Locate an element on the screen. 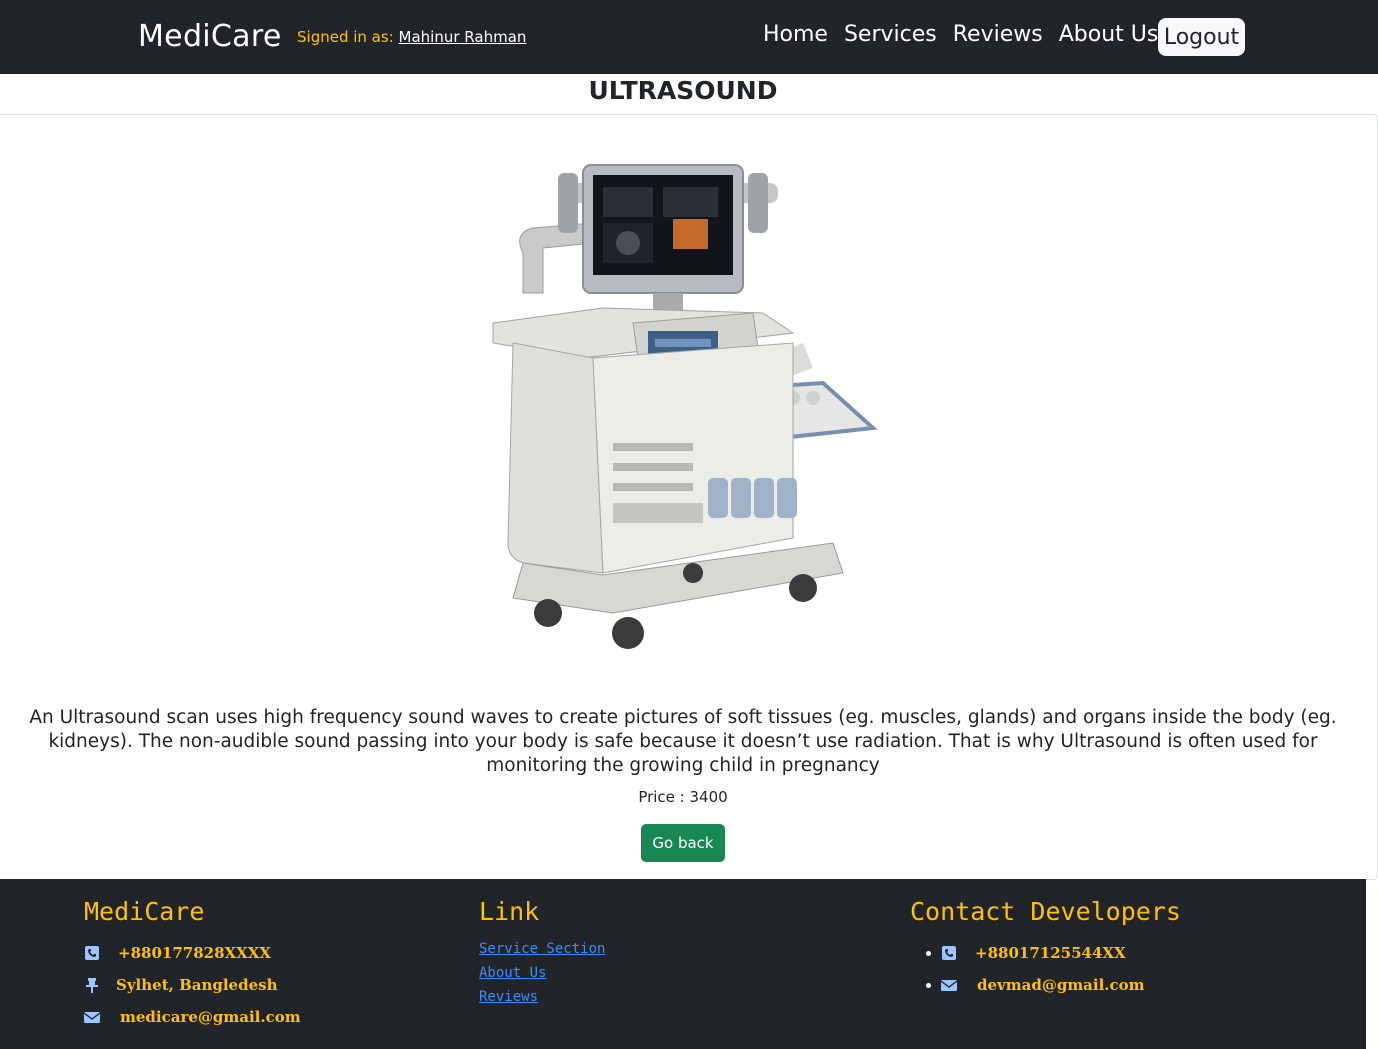 The height and width of the screenshot is (1049, 1378). footer-email: medicare@gmail.com is located at coordinates (192, 1017).